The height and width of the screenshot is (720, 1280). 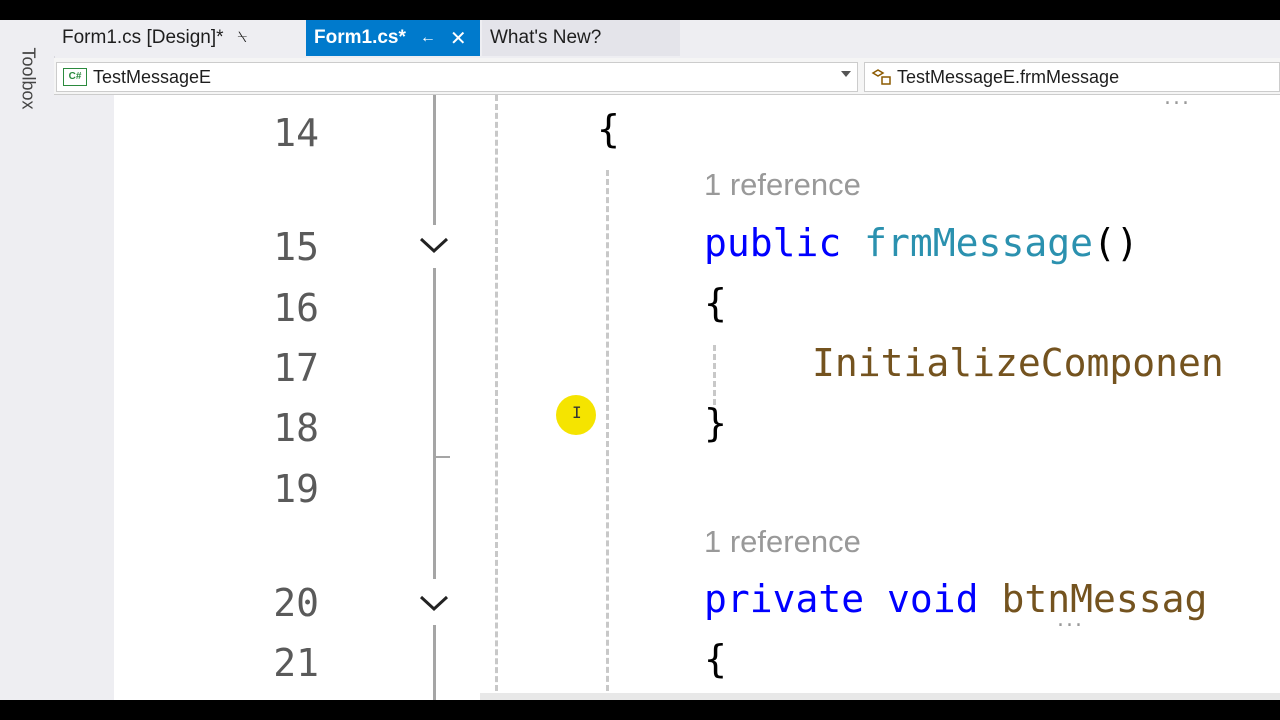 I want to click on method-call: InitializeComponen, so click(x=1018, y=363).